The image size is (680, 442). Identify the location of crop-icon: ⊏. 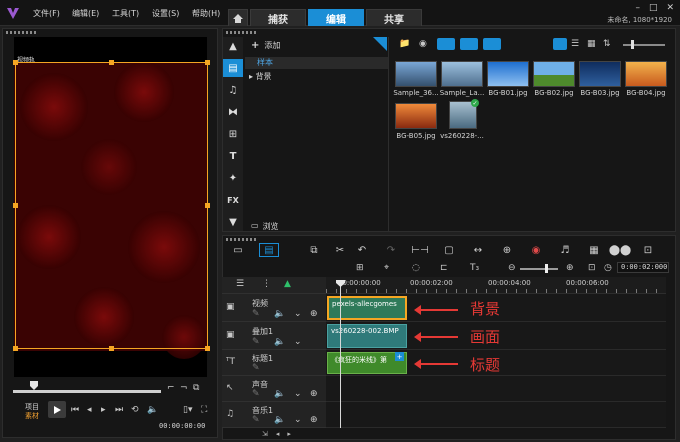
(444, 268).